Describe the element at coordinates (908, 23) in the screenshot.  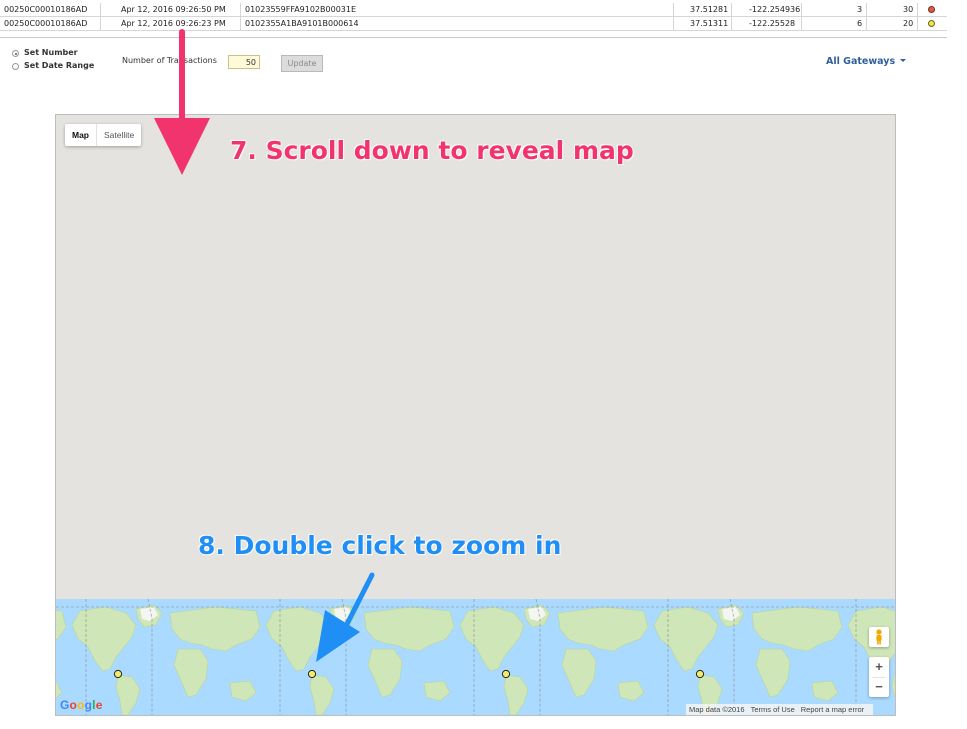
I see `value-cell: 20` at that location.